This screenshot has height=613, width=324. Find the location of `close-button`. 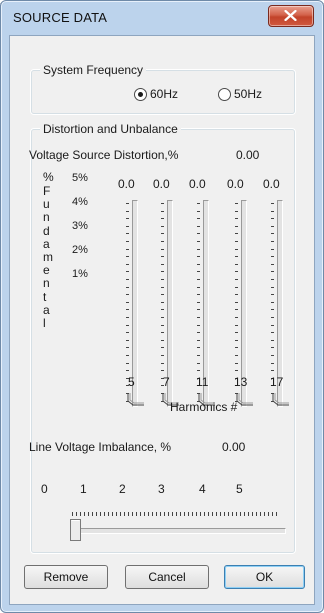

close-button is located at coordinates (291, 16).